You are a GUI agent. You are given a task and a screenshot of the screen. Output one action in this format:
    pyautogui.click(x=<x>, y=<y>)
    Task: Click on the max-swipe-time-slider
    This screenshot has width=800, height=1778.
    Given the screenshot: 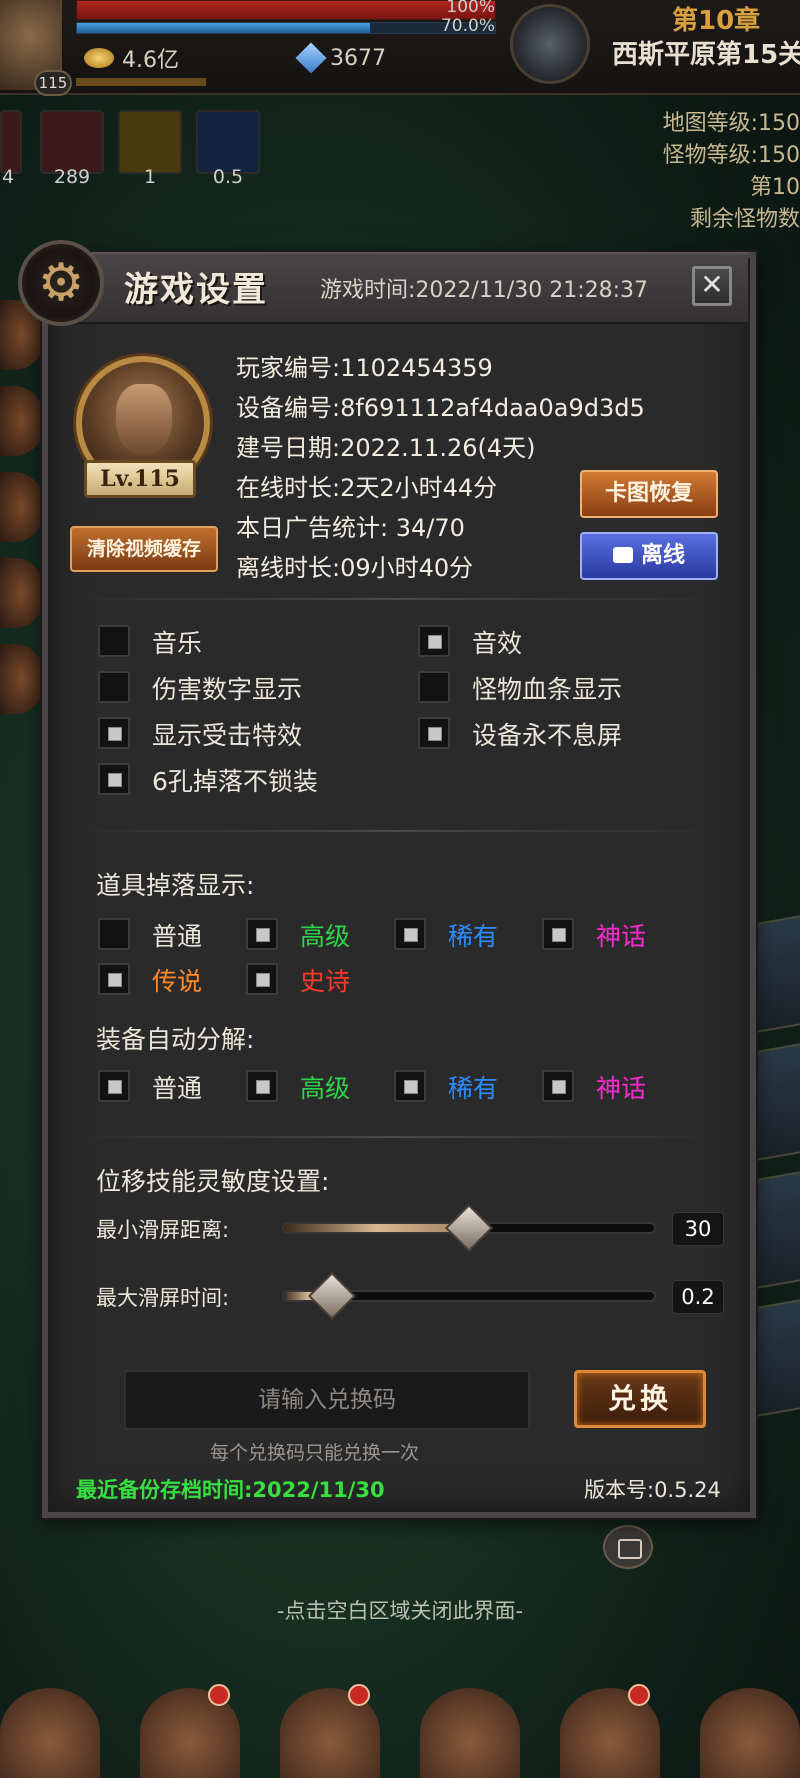 What is the action you would take?
    pyautogui.click(x=469, y=1296)
    